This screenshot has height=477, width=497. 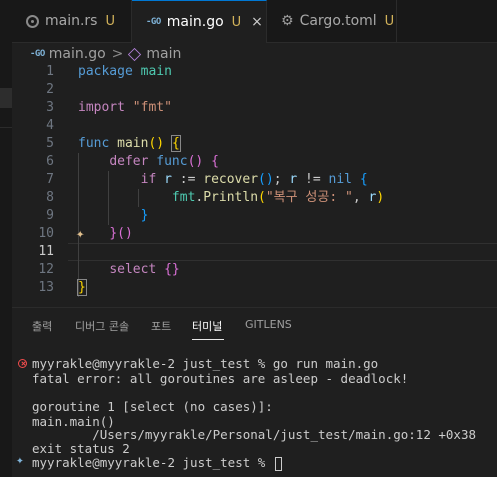 What do you see at coordinates (46, 233) in the screenshot?
I see `line-number: 10` at bounding box center [46, 233].